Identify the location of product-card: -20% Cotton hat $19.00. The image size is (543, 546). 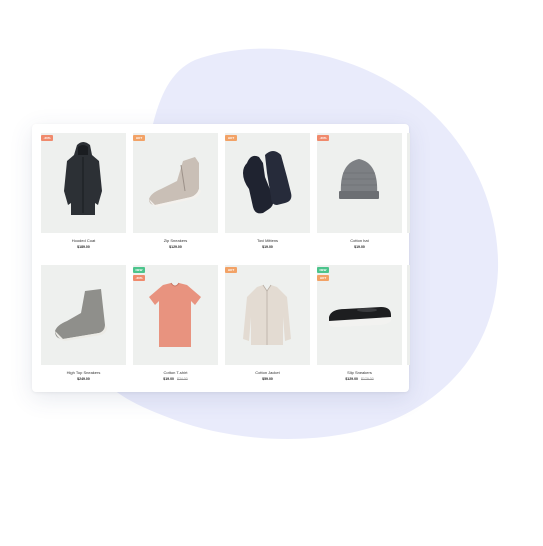
(359, 194).